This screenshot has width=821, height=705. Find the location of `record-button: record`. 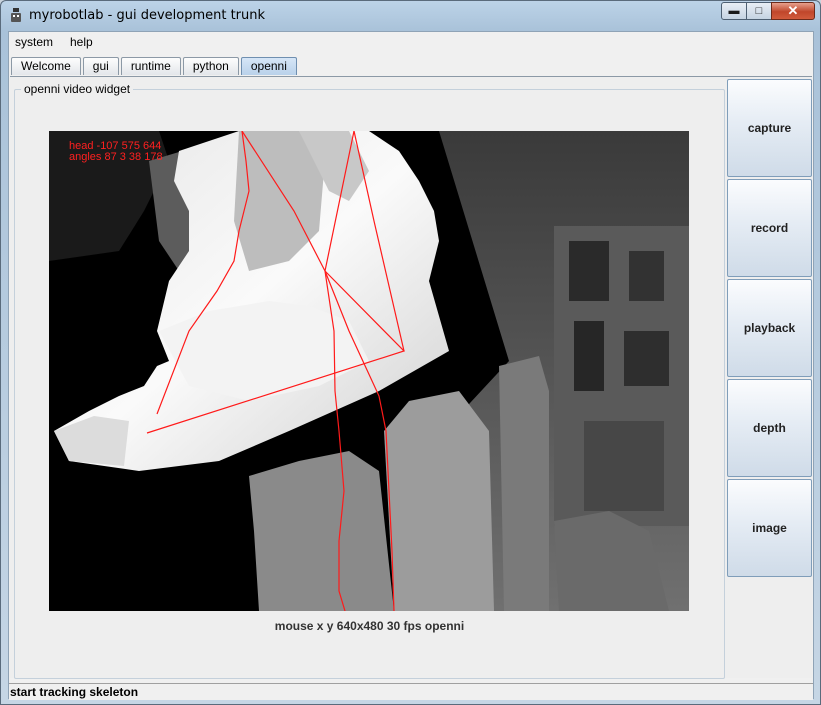

record-button: record is located at coordinates (769, 228).